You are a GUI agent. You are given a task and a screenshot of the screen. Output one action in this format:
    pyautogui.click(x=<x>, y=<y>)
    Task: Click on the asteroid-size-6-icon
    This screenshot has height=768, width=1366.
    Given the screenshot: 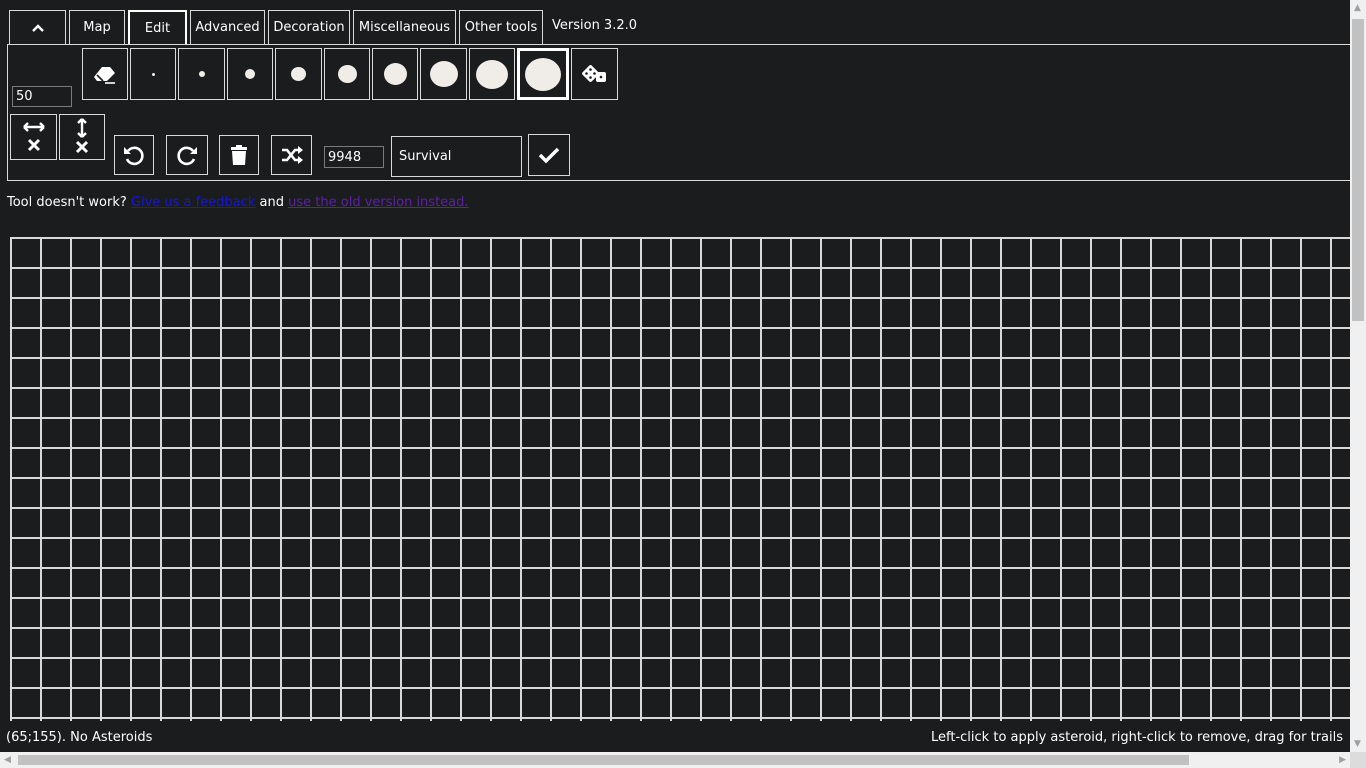 What is the action you would take?
    pyautogui.click(x=395, y=74)
    